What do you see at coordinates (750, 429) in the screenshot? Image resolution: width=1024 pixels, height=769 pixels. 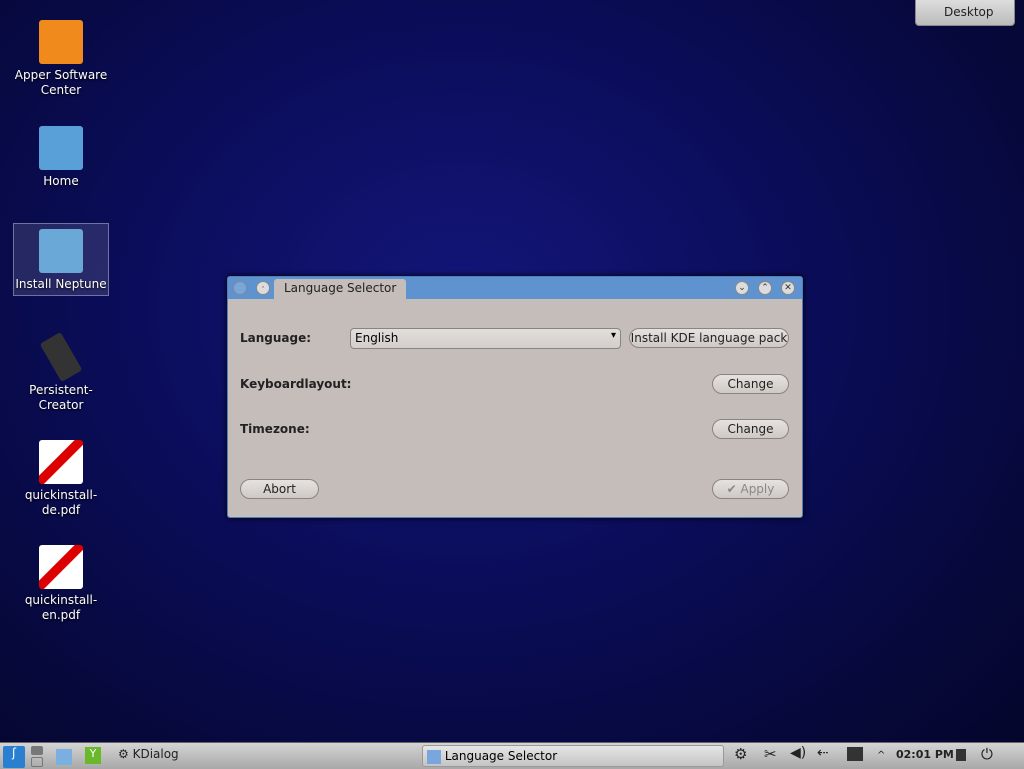 I see `timezone-change-button: Change` at bounding box center [750, 429].